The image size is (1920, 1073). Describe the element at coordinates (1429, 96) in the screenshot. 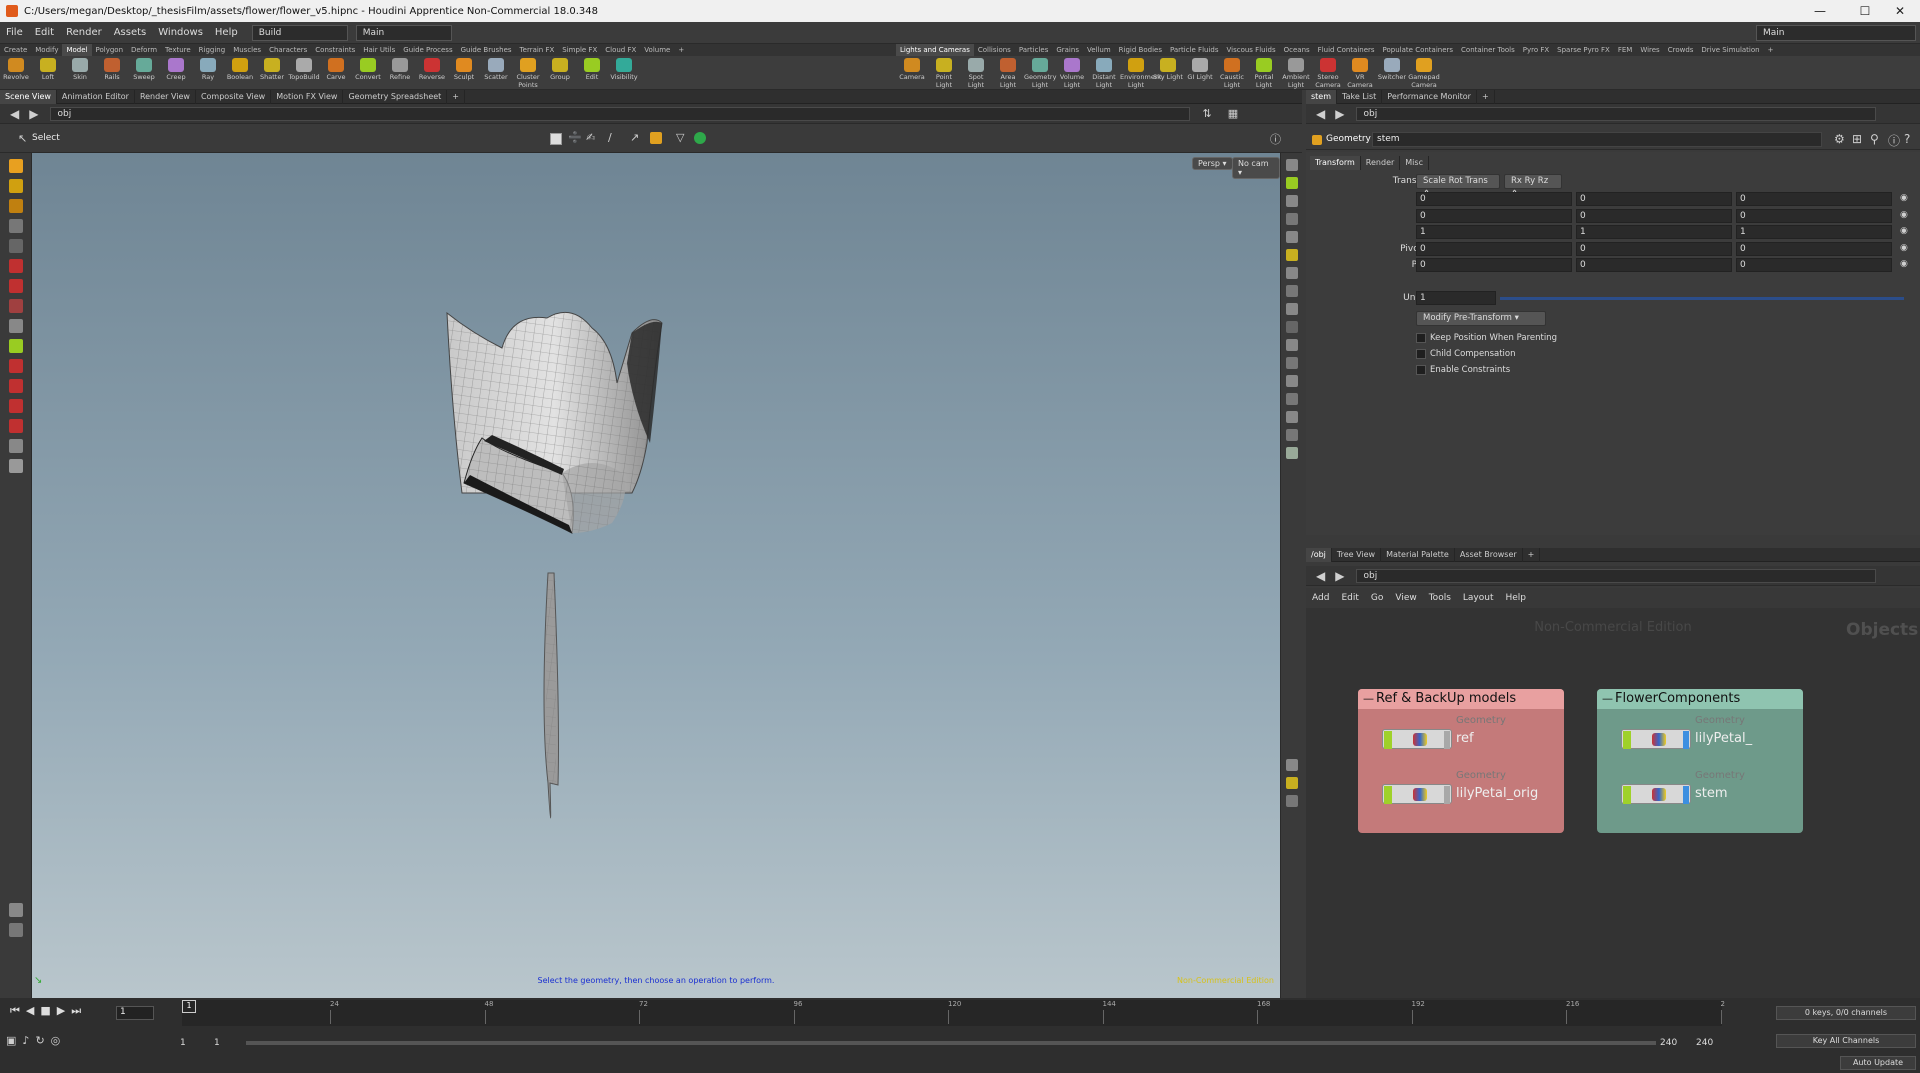

I see `param-tab-performance-monitor: Performance Monitor` at that location.